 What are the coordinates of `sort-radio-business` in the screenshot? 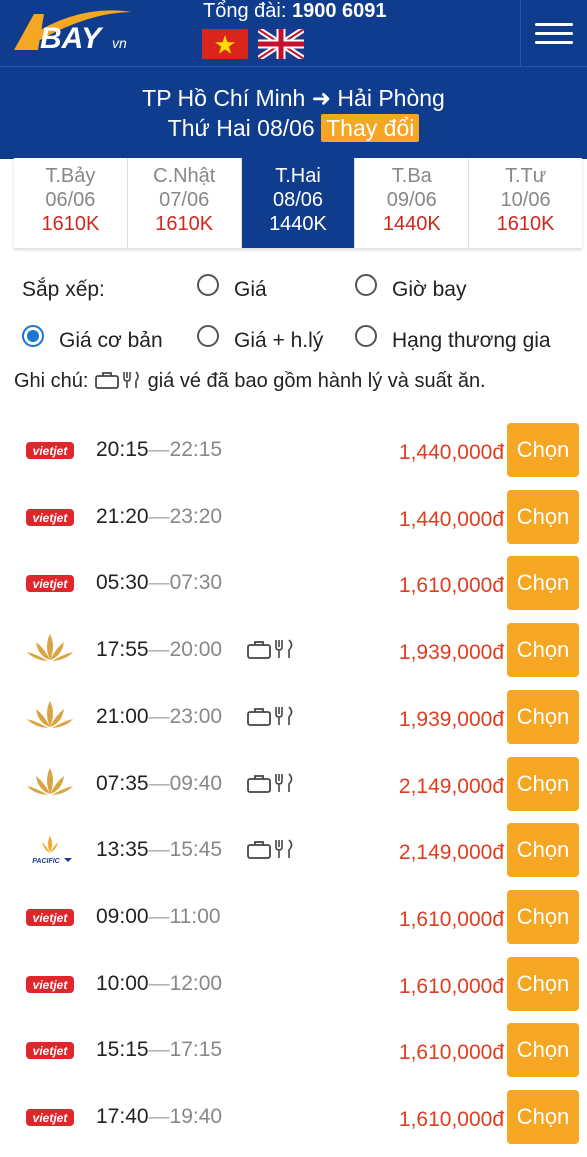 It's located at (366, 336).